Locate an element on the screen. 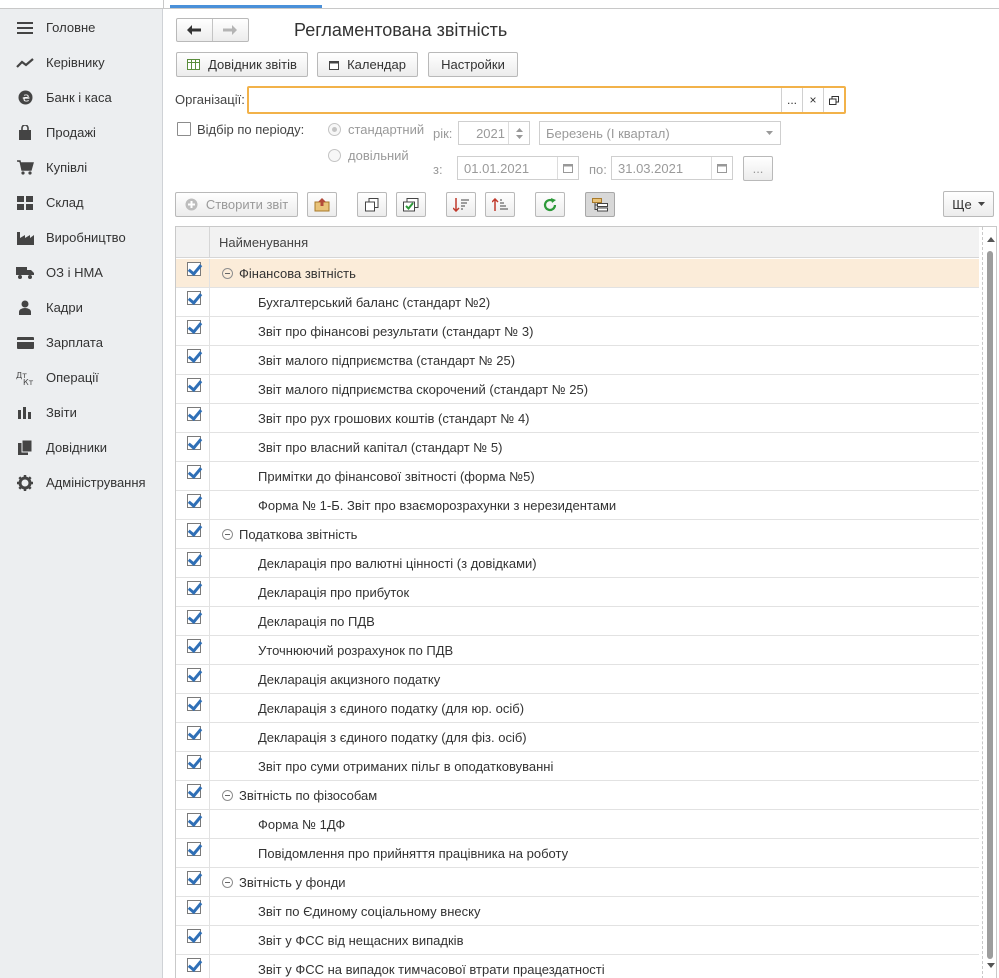 The height and width of the screenshot is (978, 999). sidebar-item-operations: Дт Кт Операції is located at coordinates (81, 377).